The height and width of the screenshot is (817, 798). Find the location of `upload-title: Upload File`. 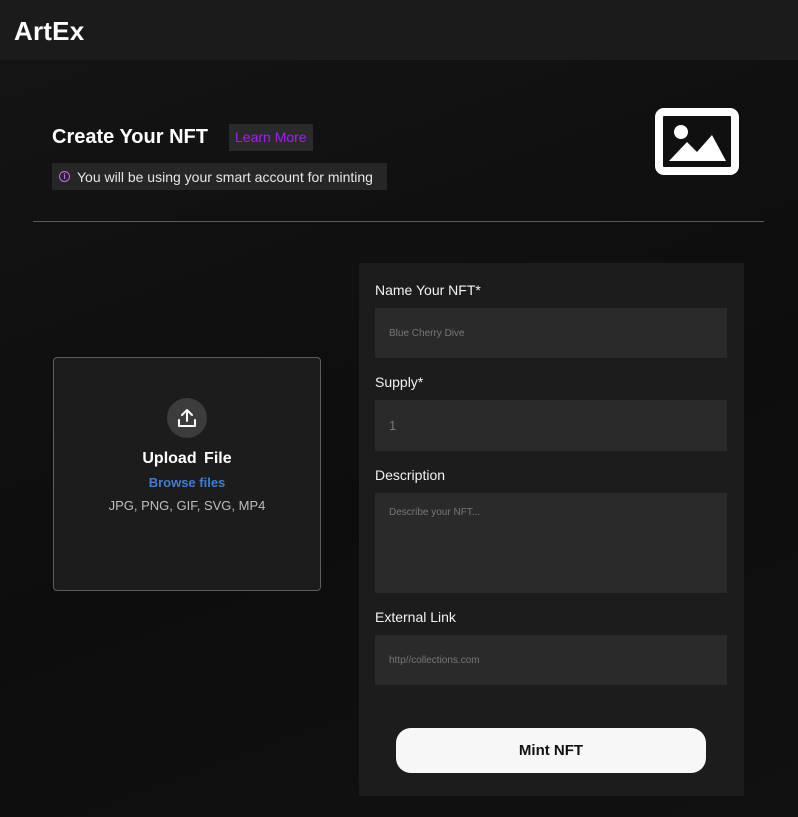

upload-title: Upload File is located at coordinates (187, 458).